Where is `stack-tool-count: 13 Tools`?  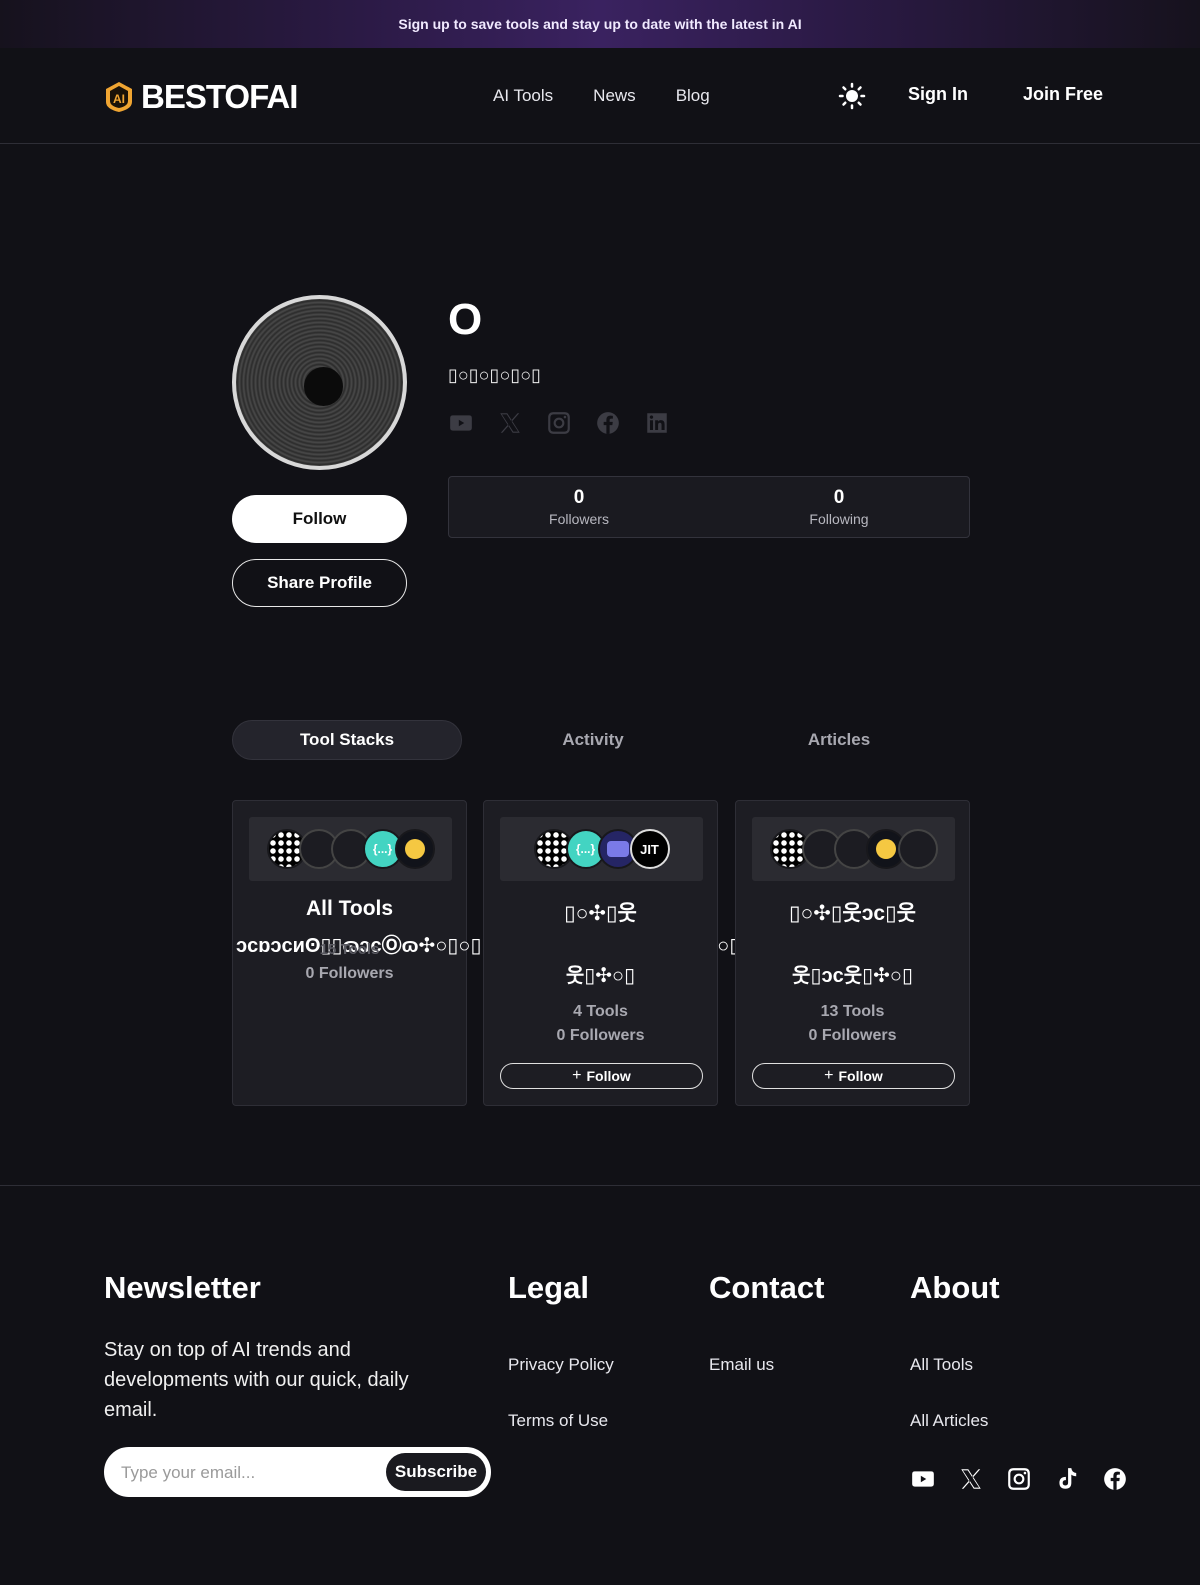 stack-tool-count: 13 Tools is located at coordinates (852, 1011).